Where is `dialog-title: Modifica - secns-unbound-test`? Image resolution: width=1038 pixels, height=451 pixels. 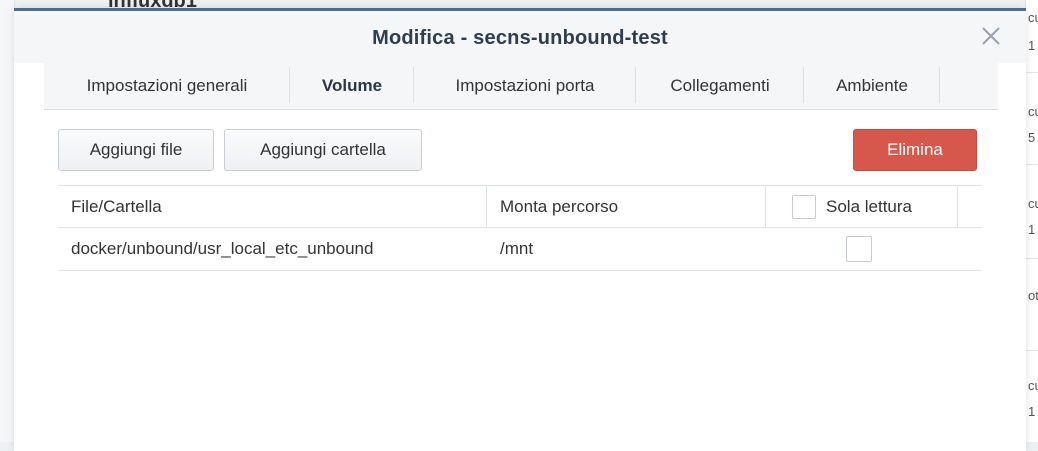 dialog-title: Modifica - secns-unbound-test is located at coordinates (520, 38).